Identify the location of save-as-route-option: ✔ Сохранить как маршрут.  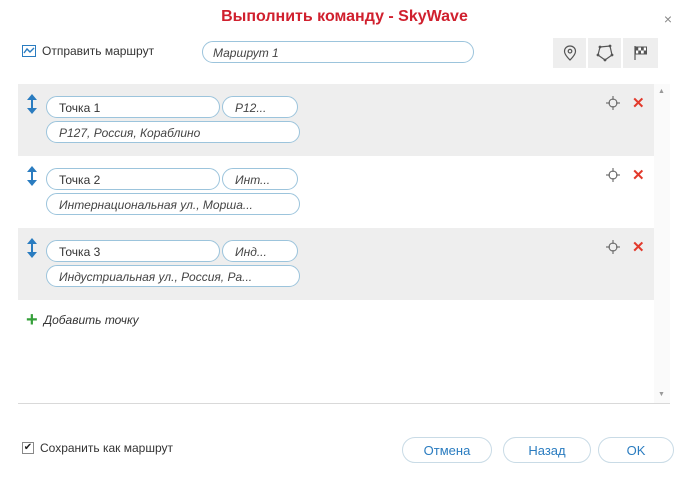
(97, 448).